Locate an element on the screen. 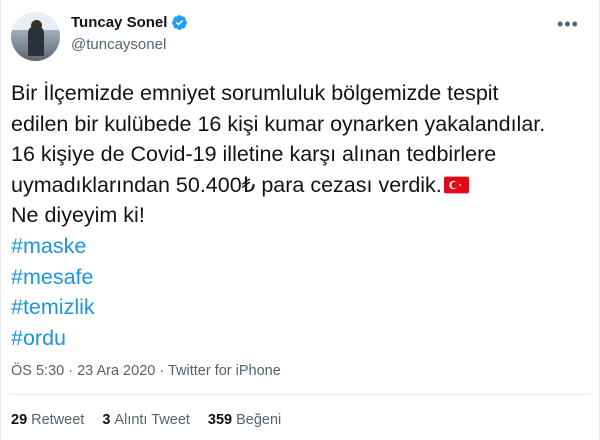  author-name-row: Tuncay Sonel is located at coordinates (129, 22).